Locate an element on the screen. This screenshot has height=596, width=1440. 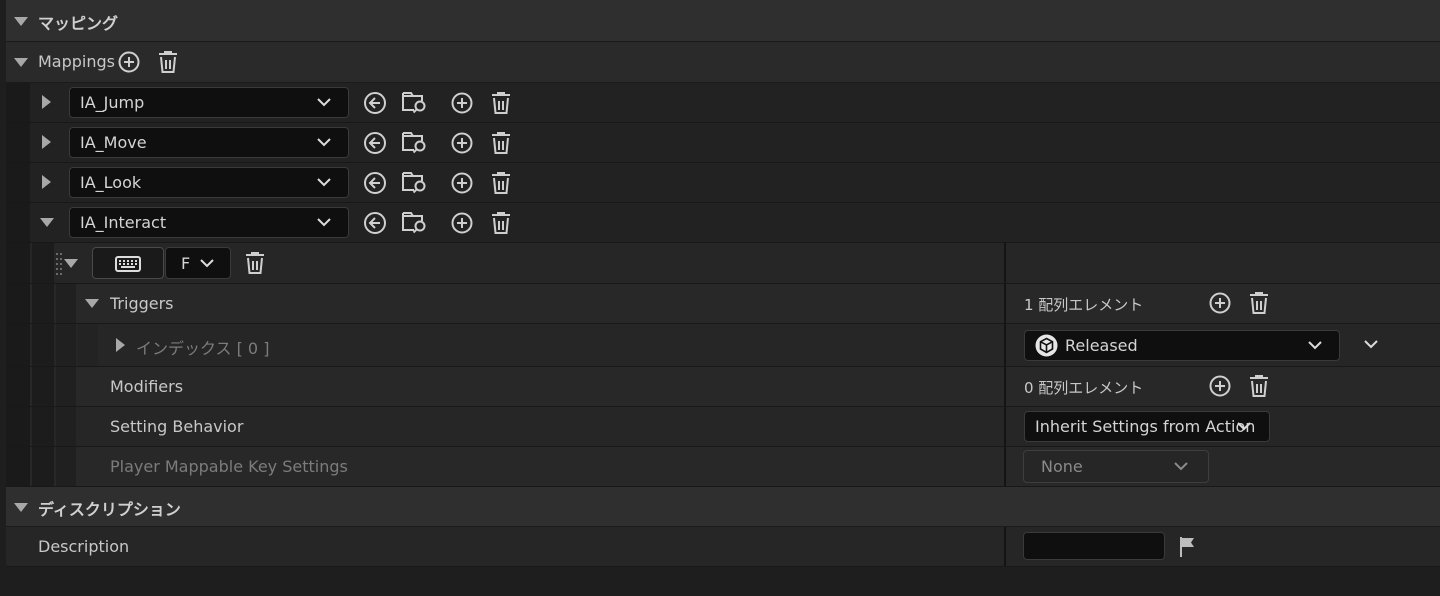
drag-handle-icon is located at coordinates (60, 264).